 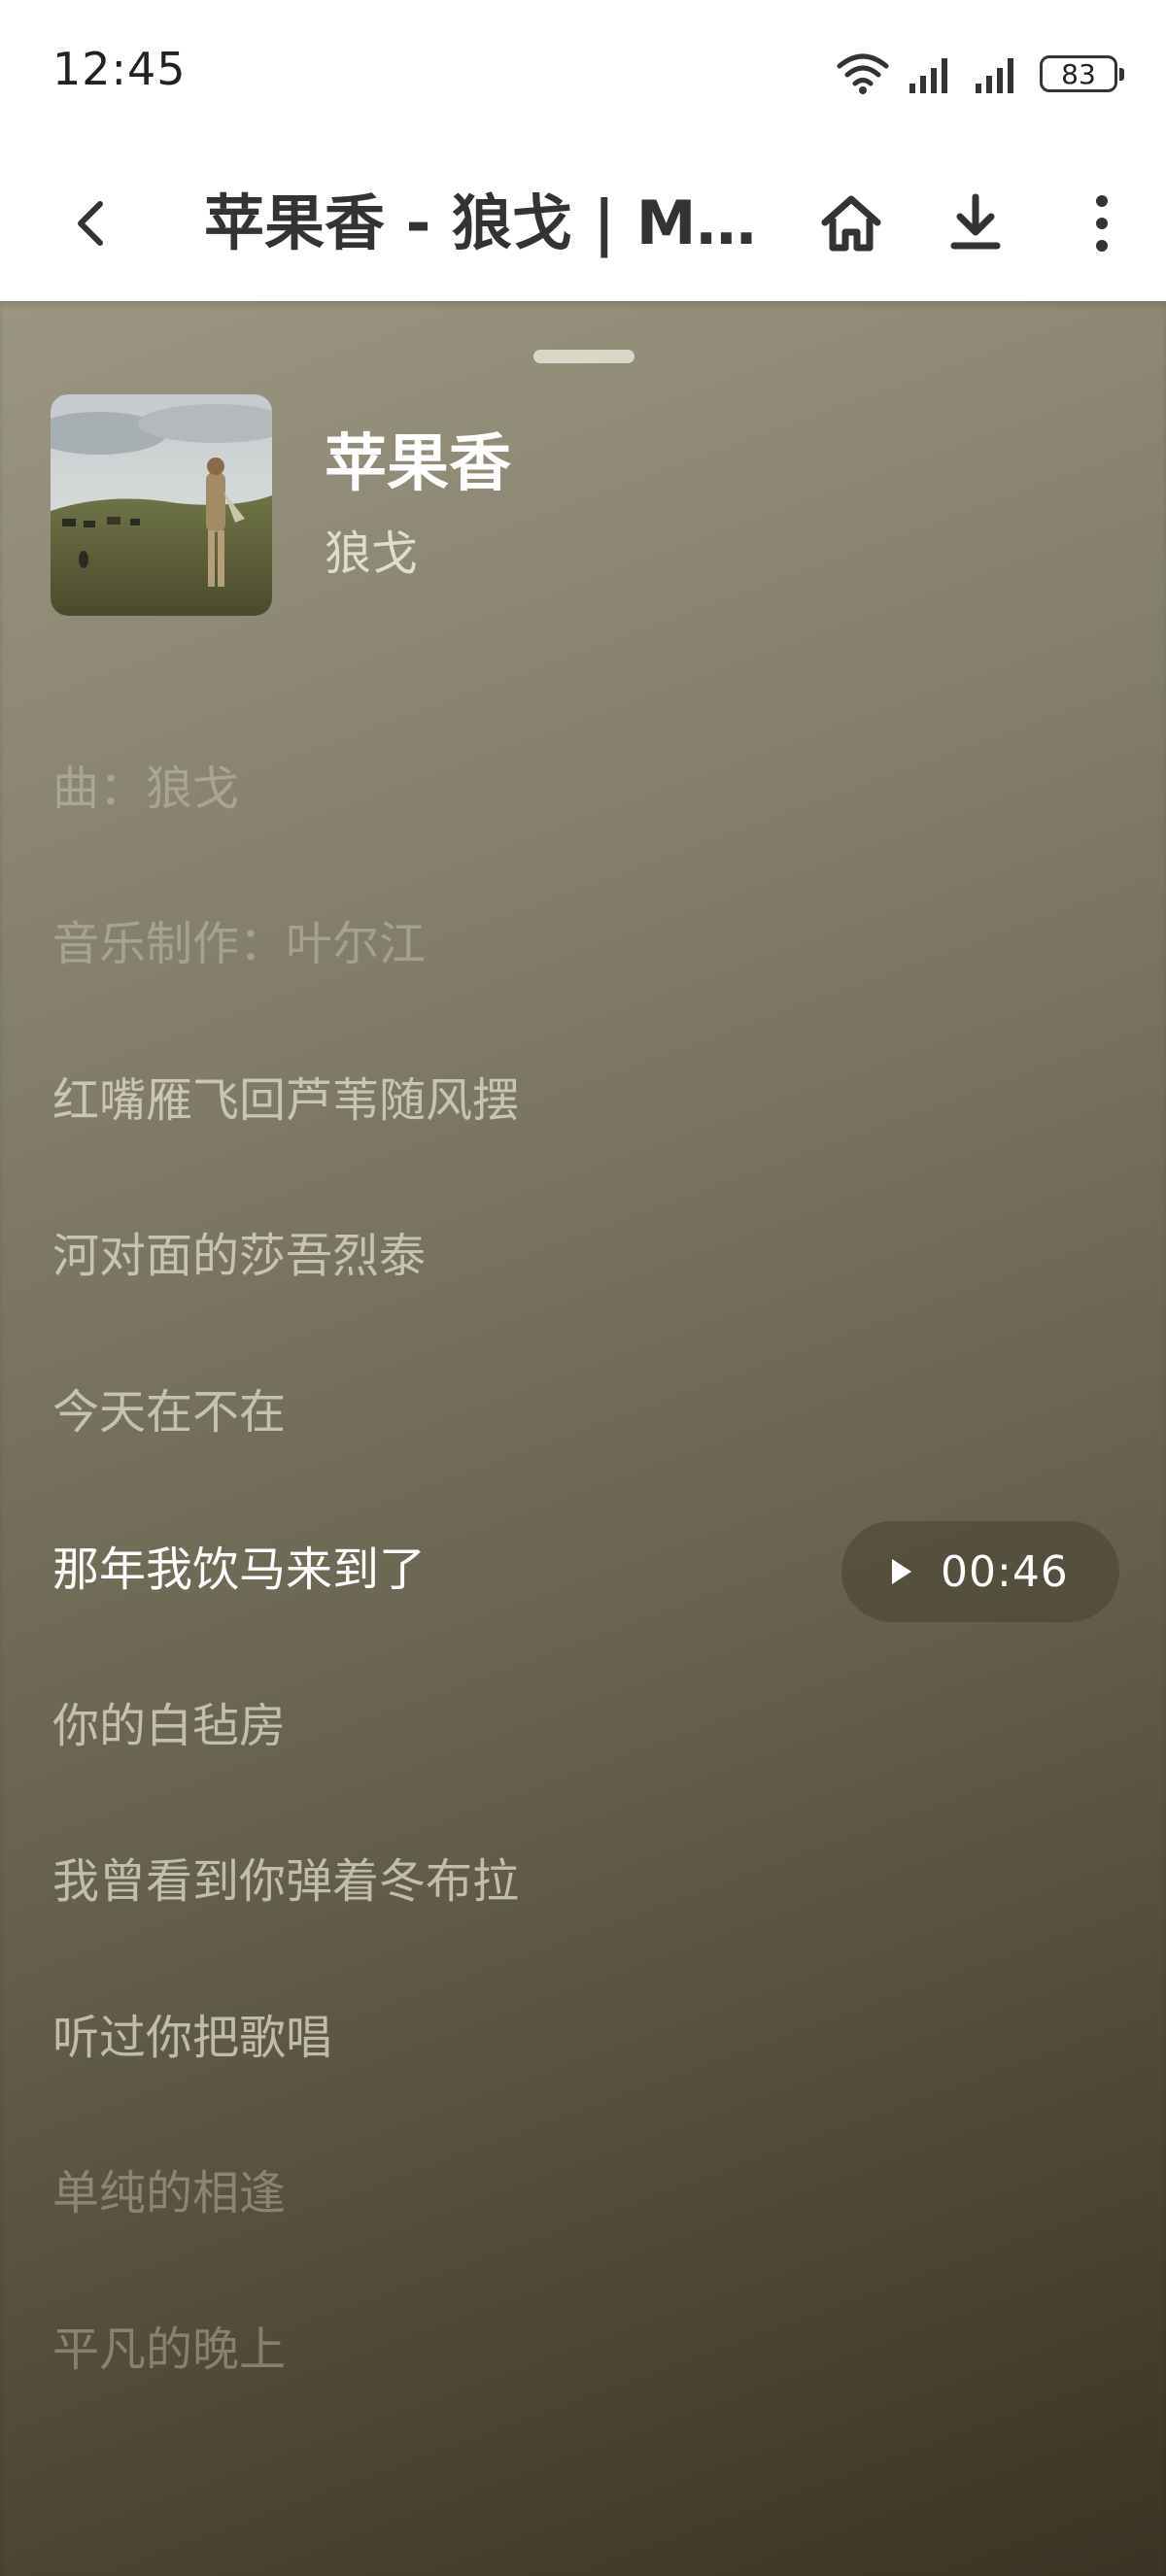 What do you see at coordinates (583, 73) in the screenshot?
I see `status-bar: 12:45 83` at bounding box center [583, 73].